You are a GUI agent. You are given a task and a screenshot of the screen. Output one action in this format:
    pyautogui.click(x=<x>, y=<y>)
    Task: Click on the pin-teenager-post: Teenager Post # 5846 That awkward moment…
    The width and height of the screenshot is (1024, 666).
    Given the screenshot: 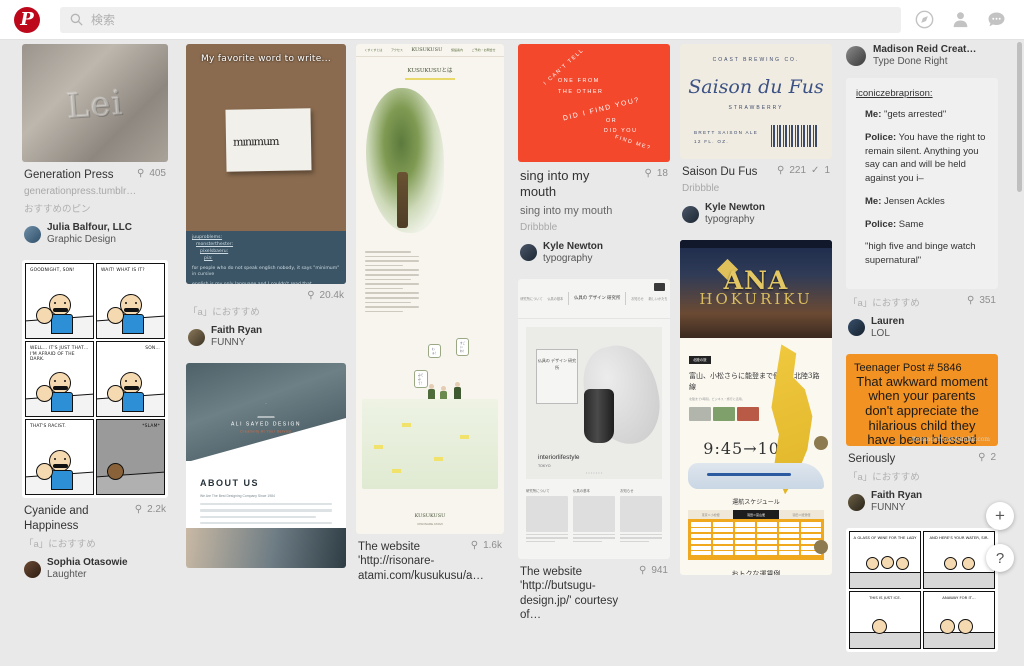 What is the action you would take?
    pyautogui.click(x=922, y=434)
    